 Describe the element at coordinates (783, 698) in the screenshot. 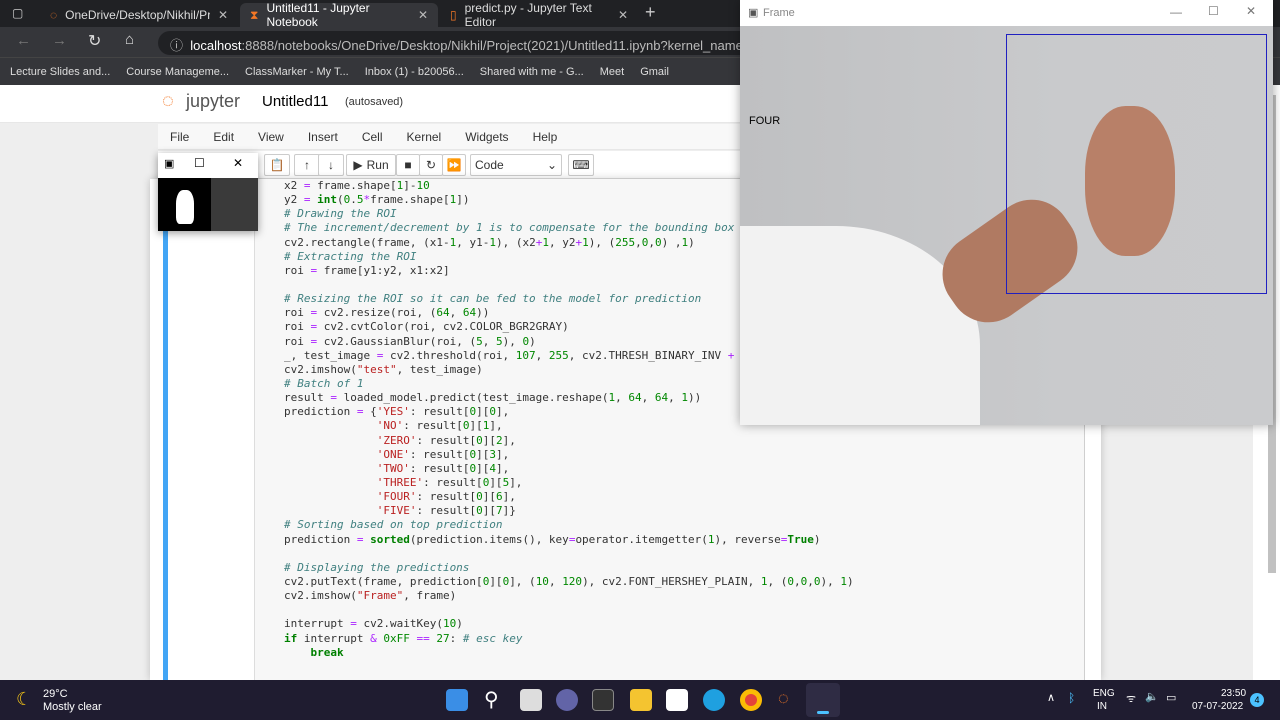

I see `jupyter-app-icon: ◌` at that location.